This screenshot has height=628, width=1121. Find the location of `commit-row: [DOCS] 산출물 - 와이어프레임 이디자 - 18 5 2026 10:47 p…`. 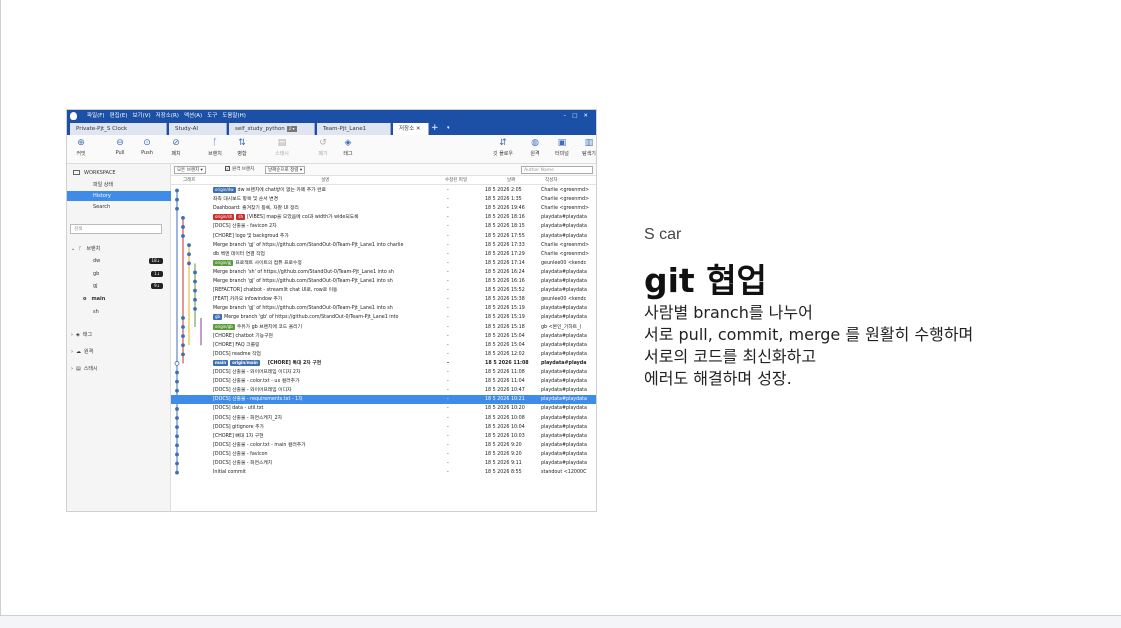

commit-row: [DOCS] 산출물 - 와이어프레임 이디자 - 18 5 2026 10:47 p… is located at coordinates (383, 390).